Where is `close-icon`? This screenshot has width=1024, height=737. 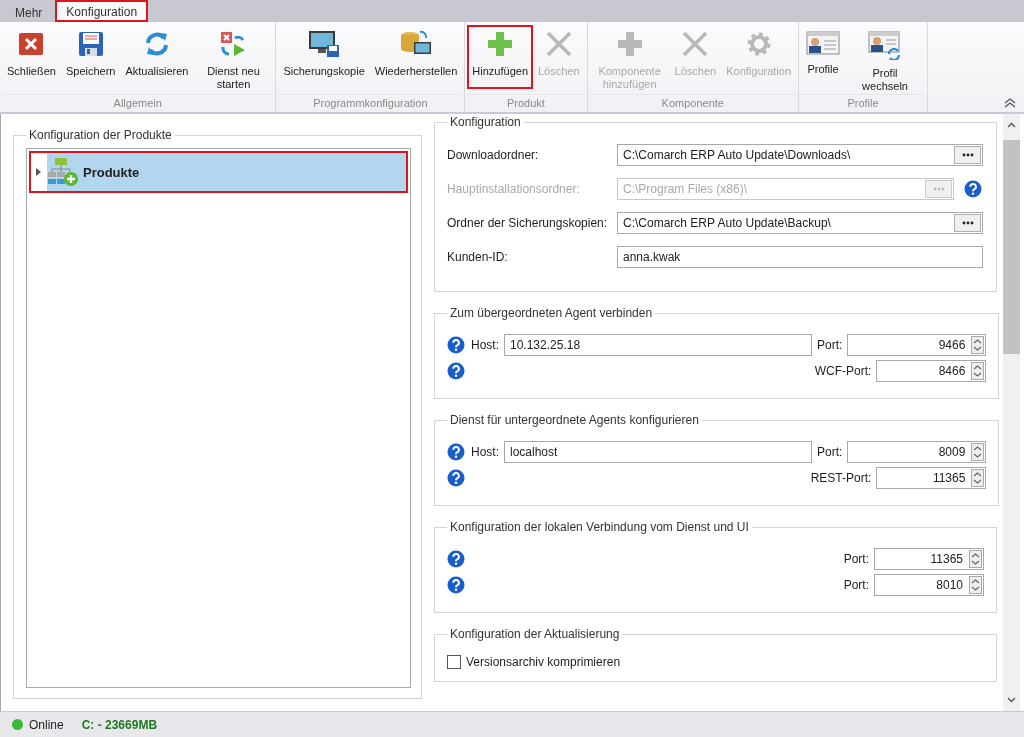
close-icon is located at coordinates (31, 44).